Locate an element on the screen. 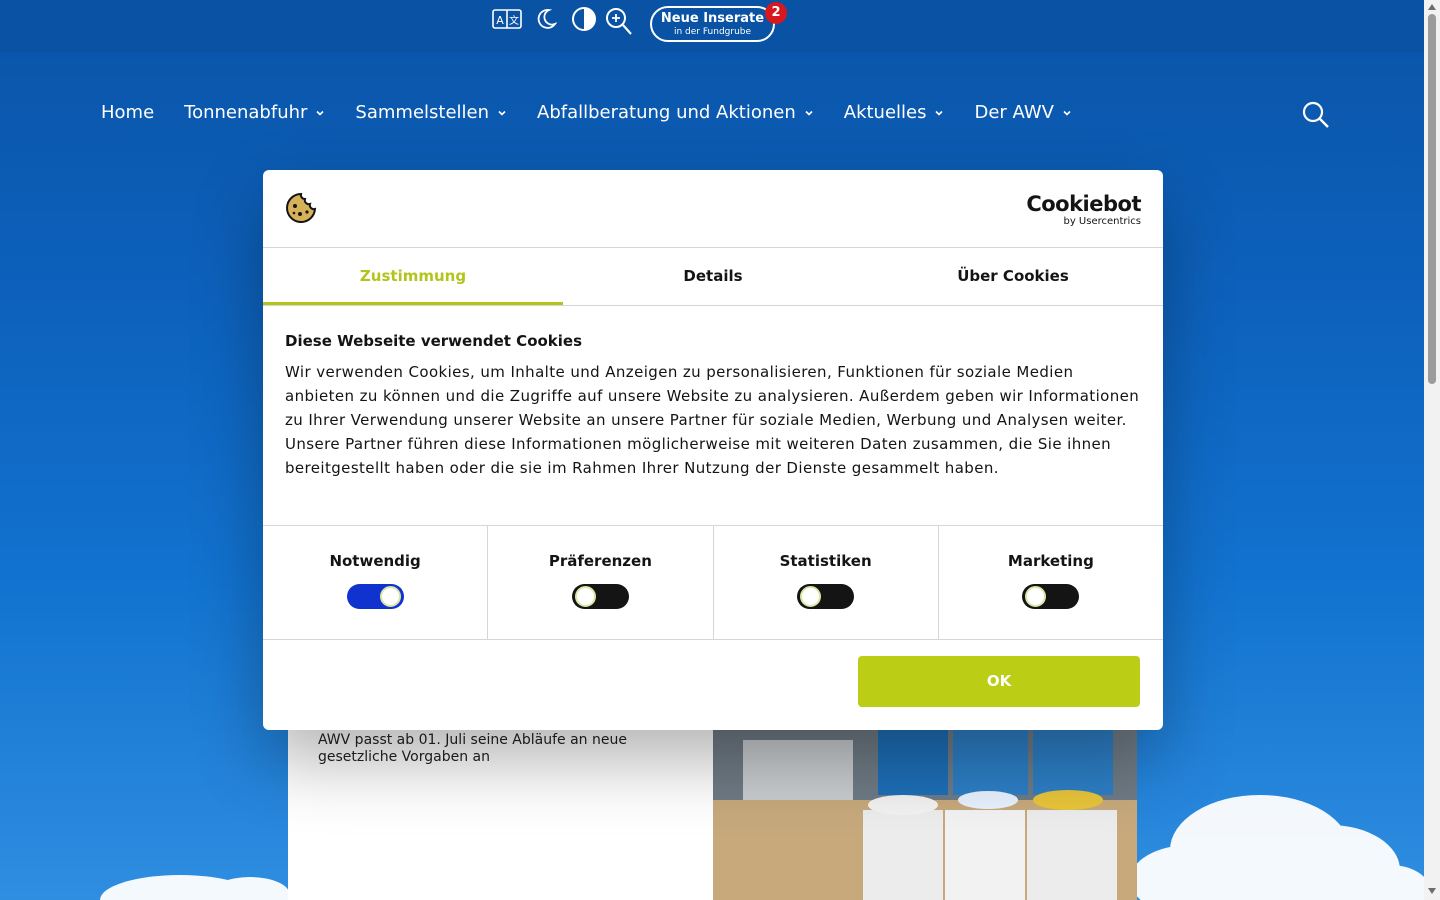 This screenshot has height=900, width=1440. dialog-footer: OK is located at coordinates (713, 684).